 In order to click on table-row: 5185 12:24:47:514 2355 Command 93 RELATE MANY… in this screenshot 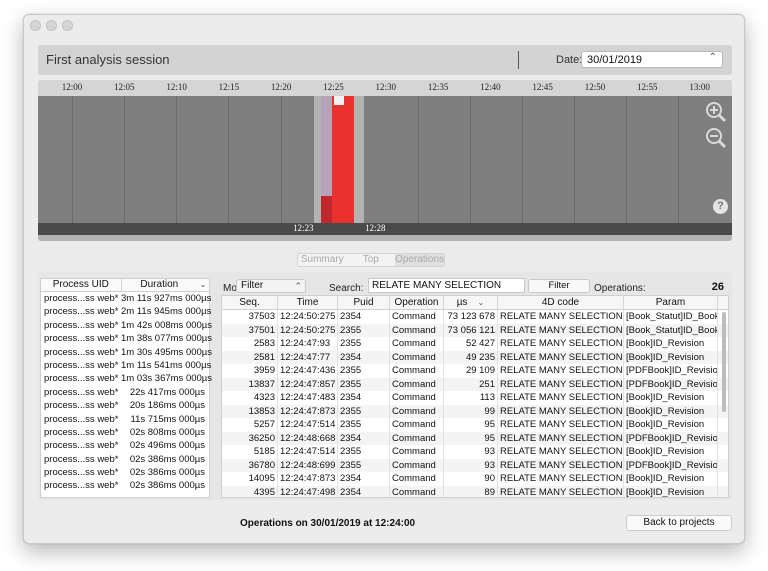, I will do `click(475, 452)`.